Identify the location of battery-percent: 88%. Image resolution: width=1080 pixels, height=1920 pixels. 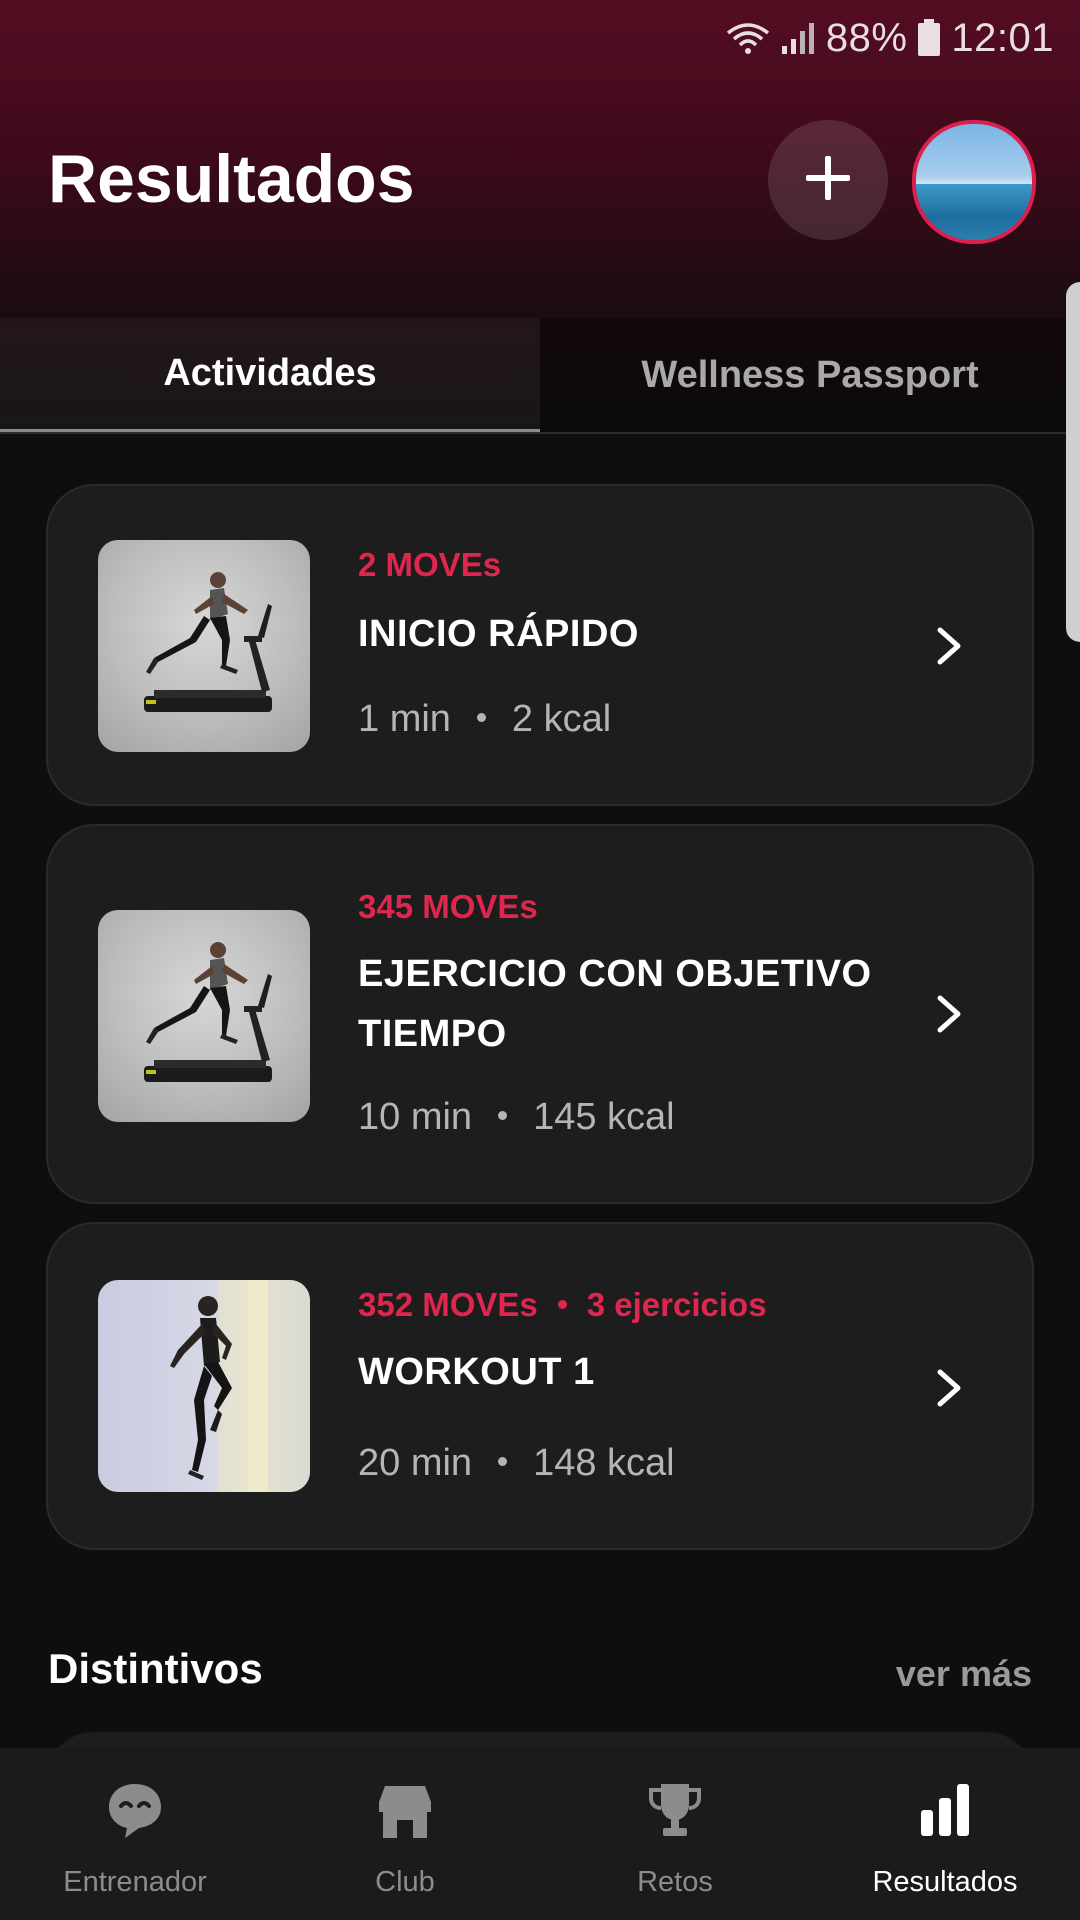
(866, 37).